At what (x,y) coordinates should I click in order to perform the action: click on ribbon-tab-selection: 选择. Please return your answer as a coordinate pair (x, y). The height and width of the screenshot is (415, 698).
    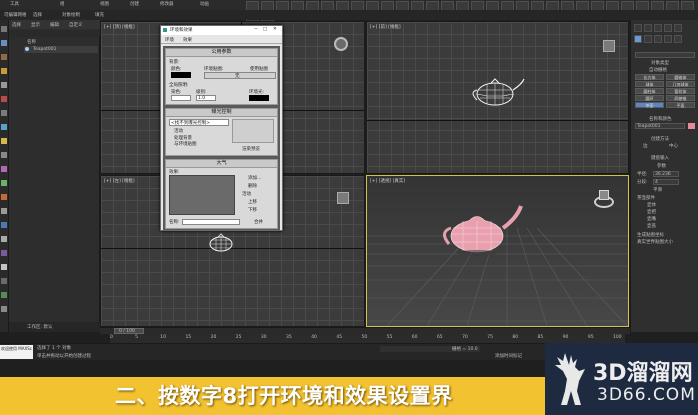
    Looking at the image, I should click on (37, 15).